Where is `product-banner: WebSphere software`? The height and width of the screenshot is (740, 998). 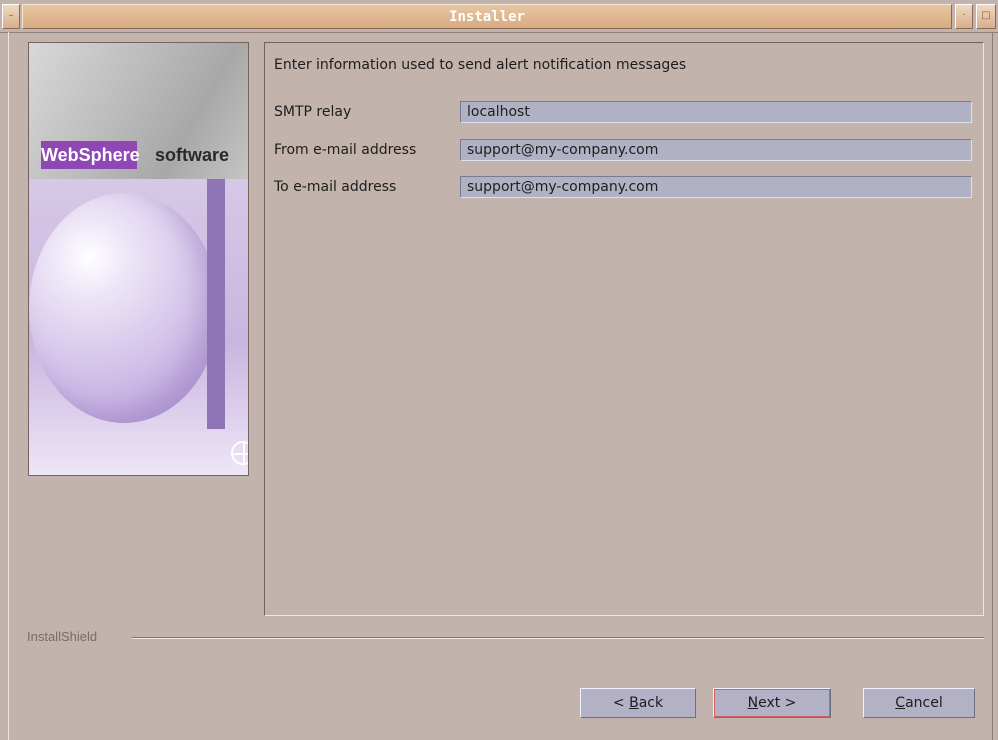 product-banner: WebSphere software is located at coordinates (138, 259).